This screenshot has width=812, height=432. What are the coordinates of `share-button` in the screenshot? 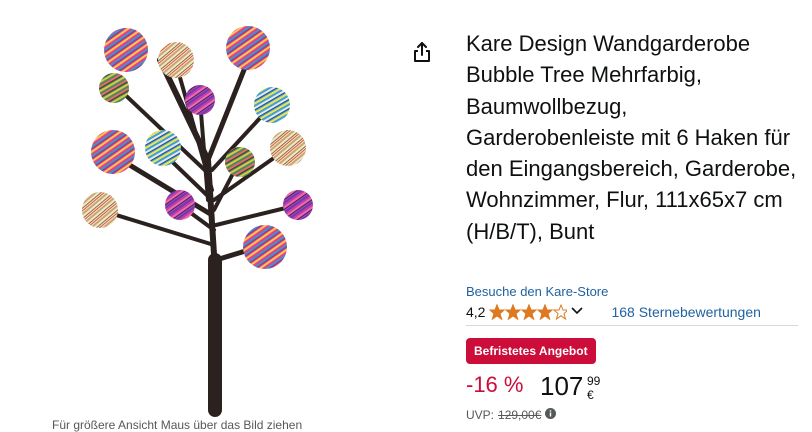 It's located at (422, 52).